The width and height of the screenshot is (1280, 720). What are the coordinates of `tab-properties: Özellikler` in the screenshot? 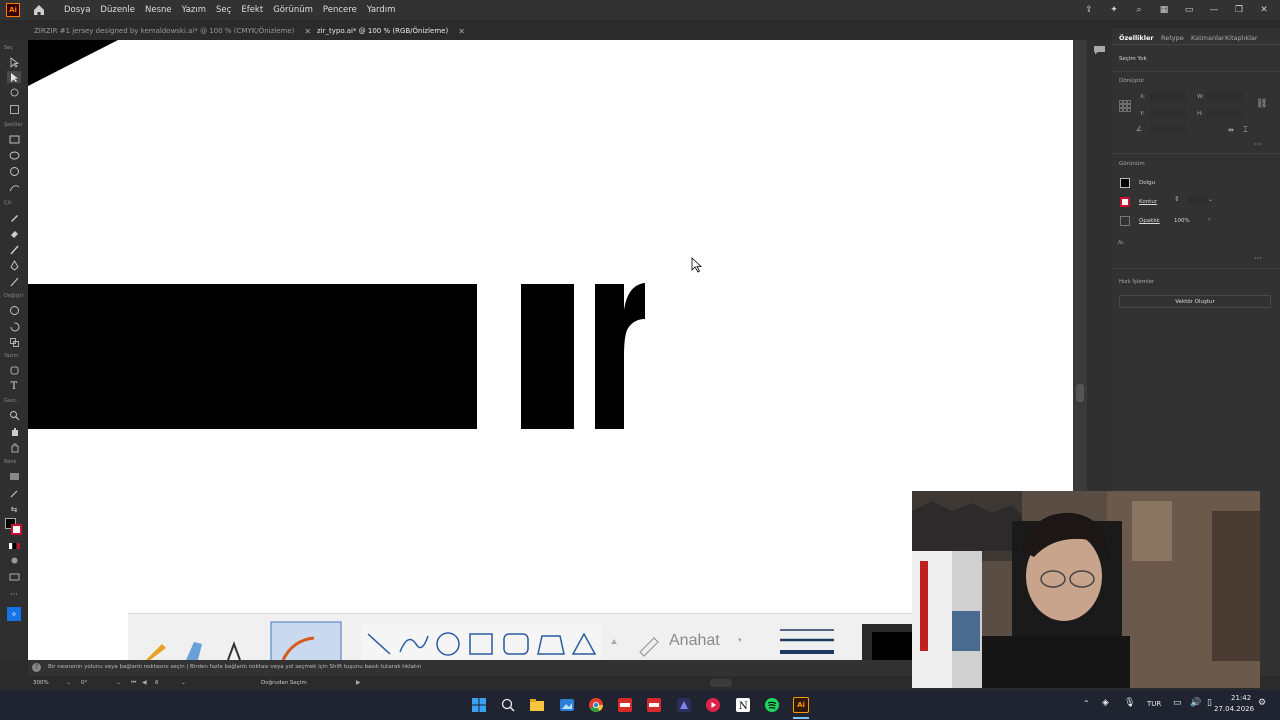 It's located at (1136, 38).